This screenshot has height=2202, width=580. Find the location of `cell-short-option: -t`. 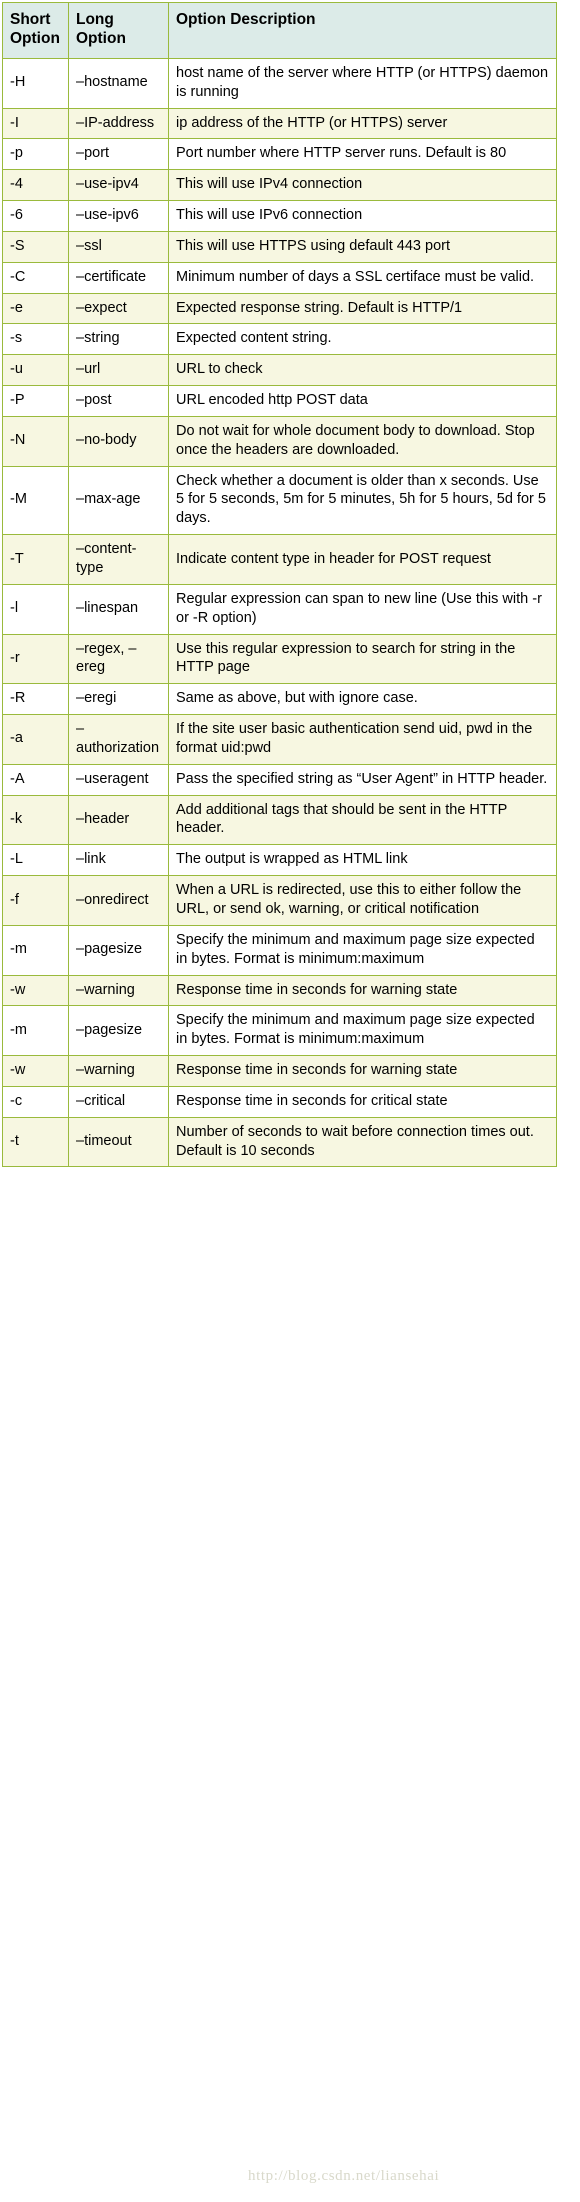

cell-short-option: -t is located at coordinates (35, 1142).